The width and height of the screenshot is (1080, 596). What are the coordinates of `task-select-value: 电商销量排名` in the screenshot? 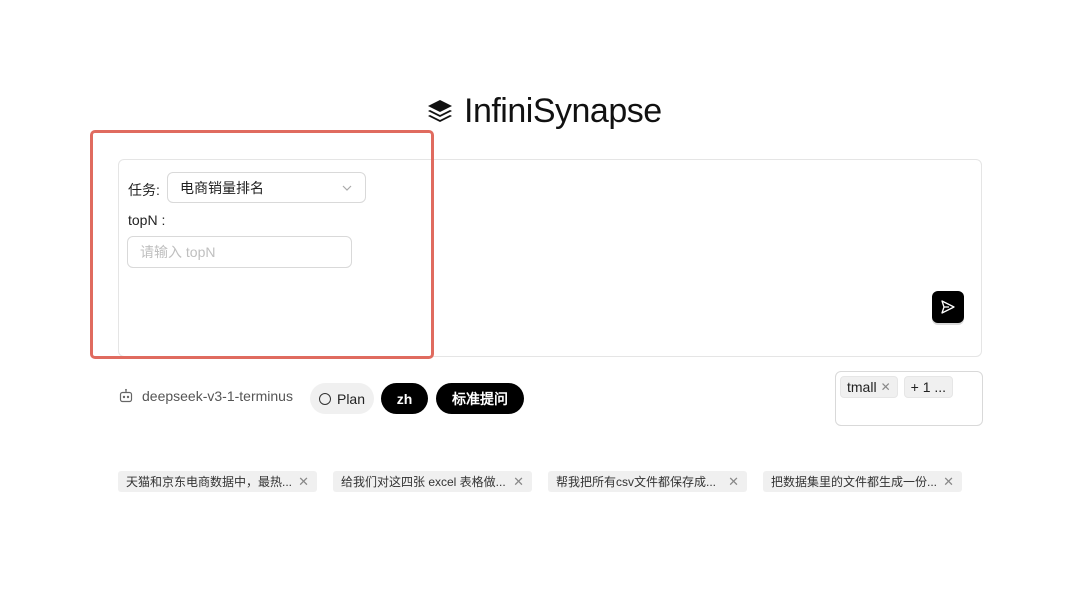 It's located at (222, 187).